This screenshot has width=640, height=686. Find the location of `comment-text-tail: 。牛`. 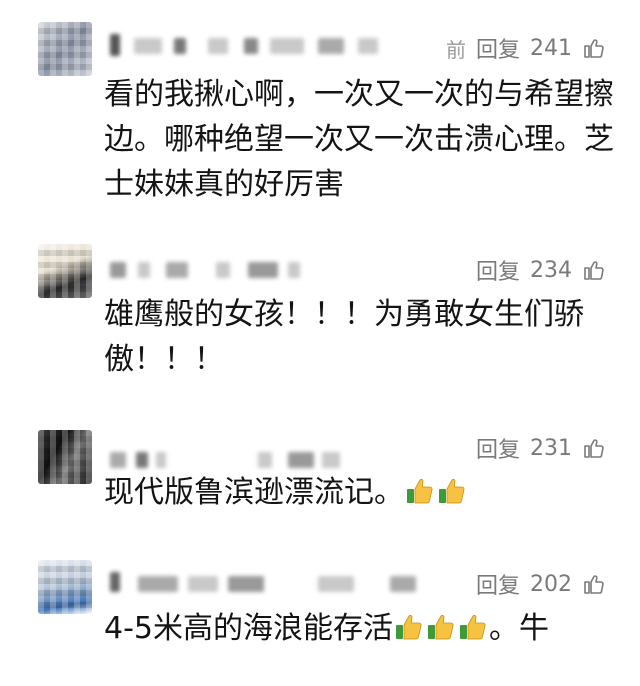

comment-text-tail: 。牛 is located at coordinates (519, 628).